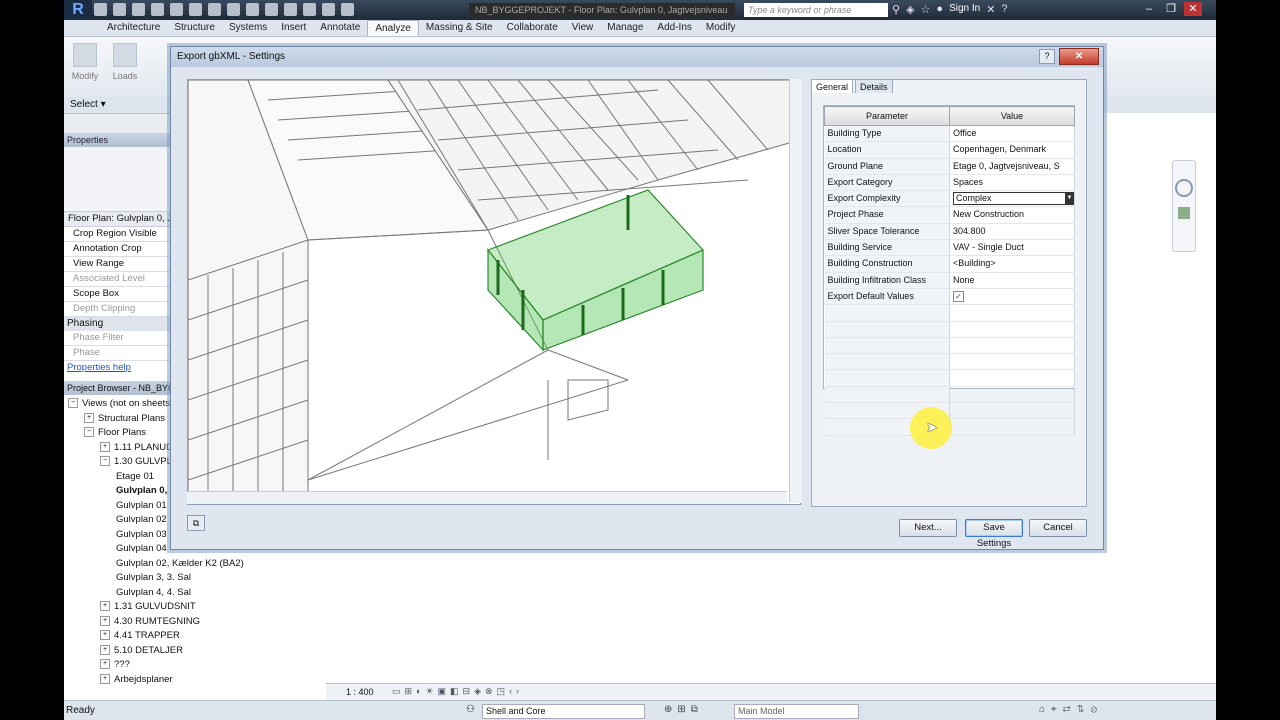 The height and width of the screenshot is (720, 1280). I want to click on minimize-button: –, so click(1149, 9).